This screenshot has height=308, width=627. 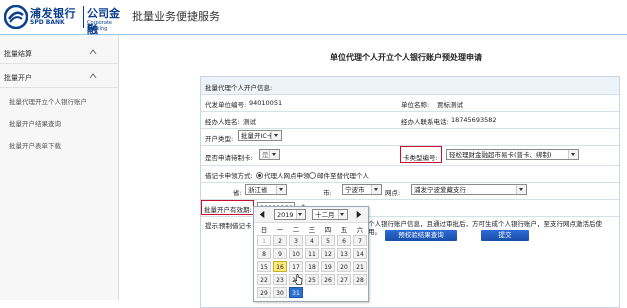 What do you see at coordinates (312, 240) in the screenshot?
I see `calendar-day: 4` at bounding box center [312, 240].